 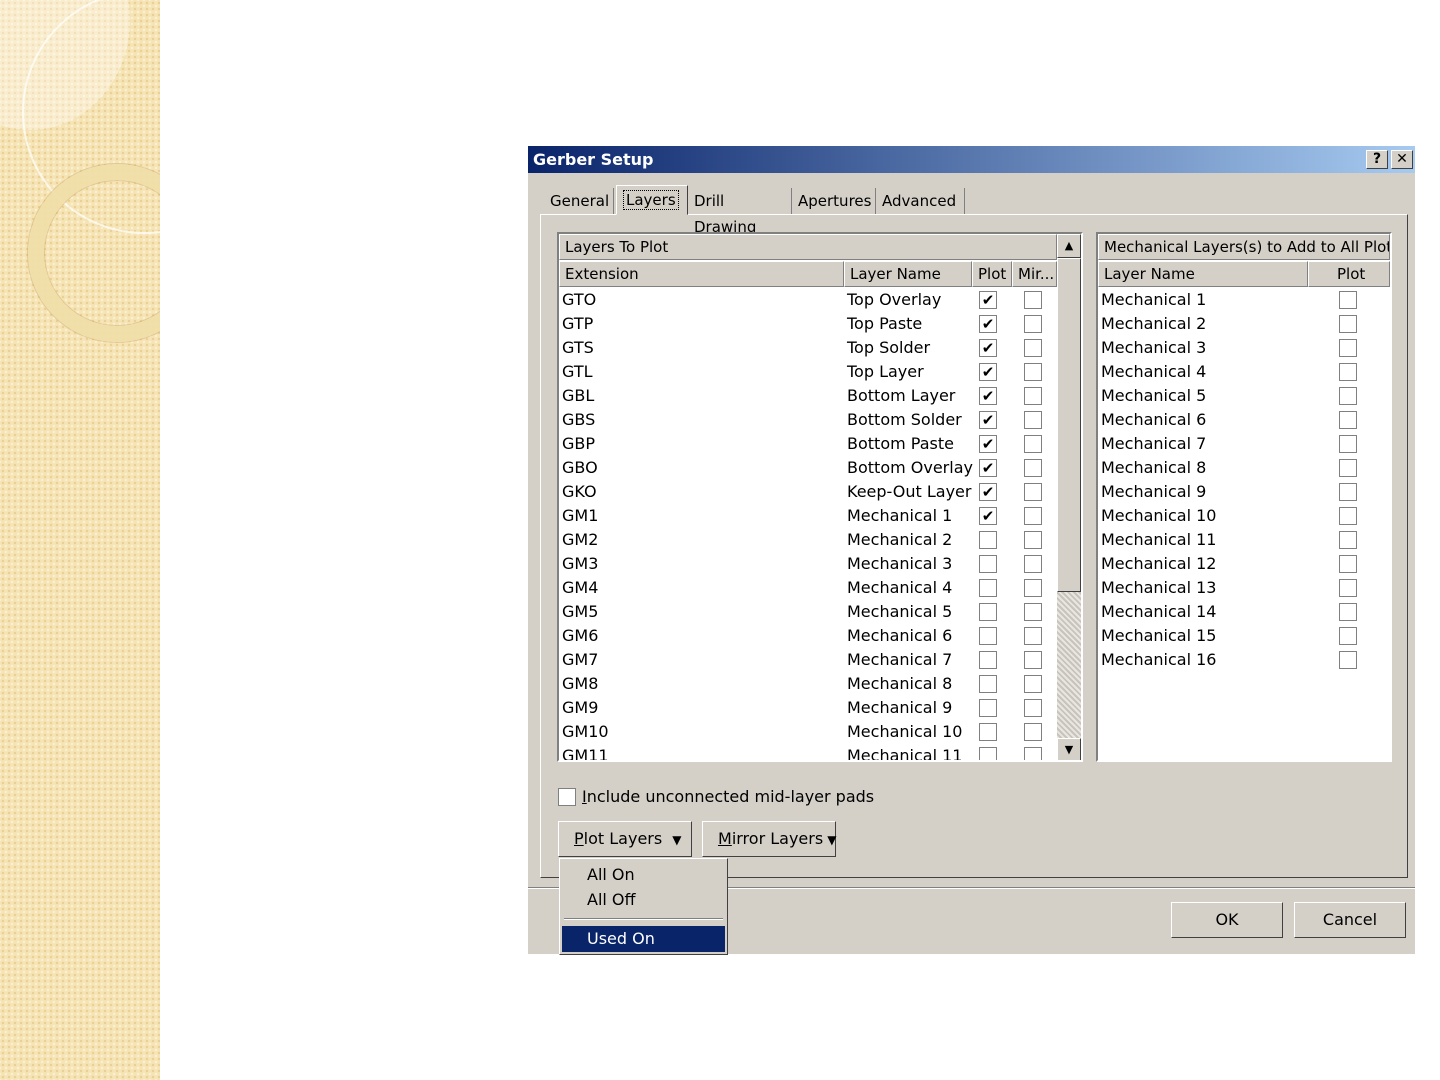 What do you see at coordinates (1244, 300) in the screenshot?
I see `table-row: Mechanical 1` at bounding box center [1244, 300].